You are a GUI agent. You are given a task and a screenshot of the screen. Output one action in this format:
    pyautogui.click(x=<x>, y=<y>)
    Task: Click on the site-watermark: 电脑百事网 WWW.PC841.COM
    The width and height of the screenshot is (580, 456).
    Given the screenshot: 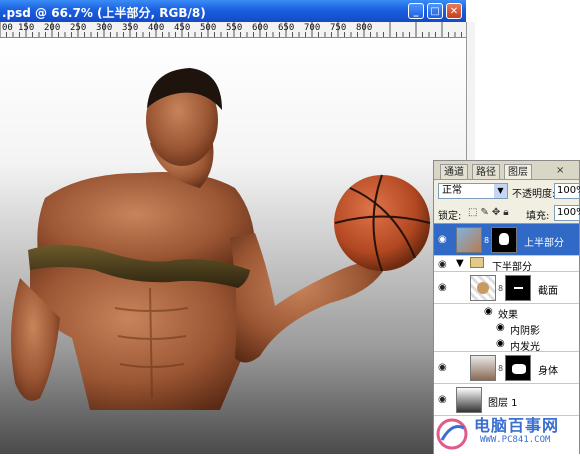 What is the action you would take?
    pyautogui.click(x=505, y=432)
    